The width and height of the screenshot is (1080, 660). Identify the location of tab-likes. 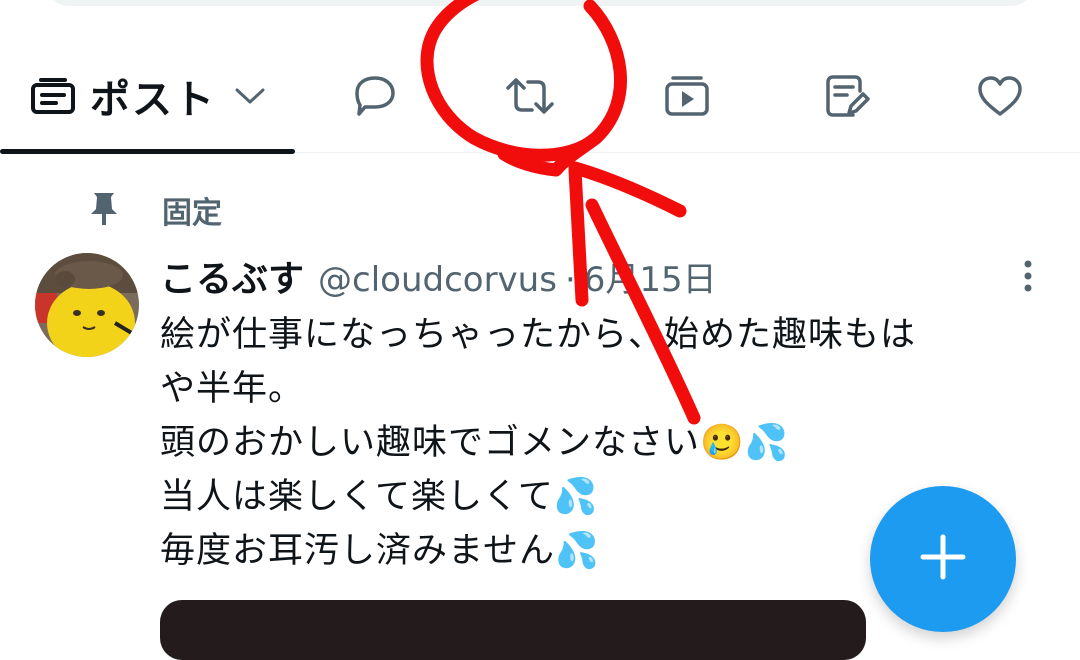
(1000, 96).